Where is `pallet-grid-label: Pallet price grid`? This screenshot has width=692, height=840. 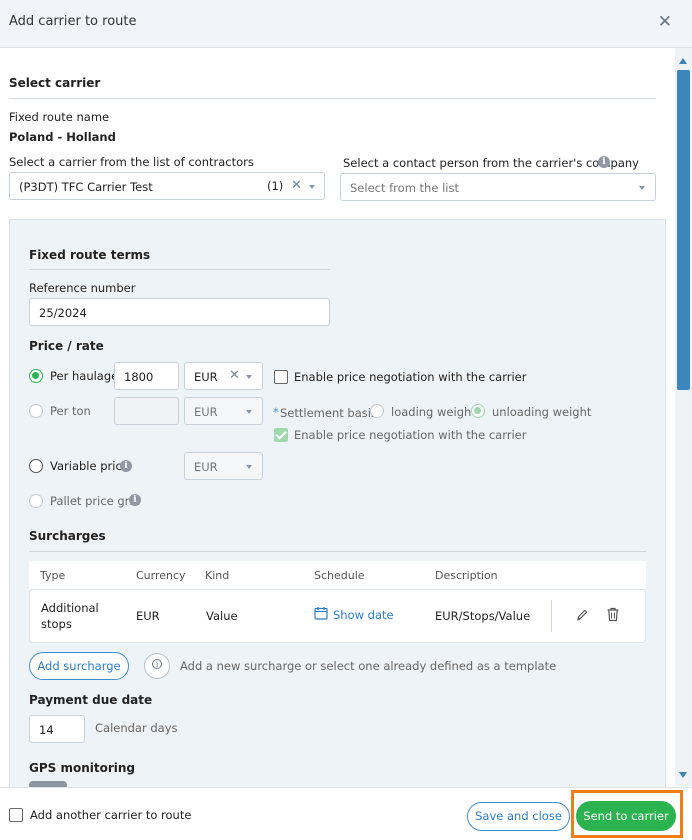
pallet-grid-label: Pallet price grid is located at coordinates (95, 501).